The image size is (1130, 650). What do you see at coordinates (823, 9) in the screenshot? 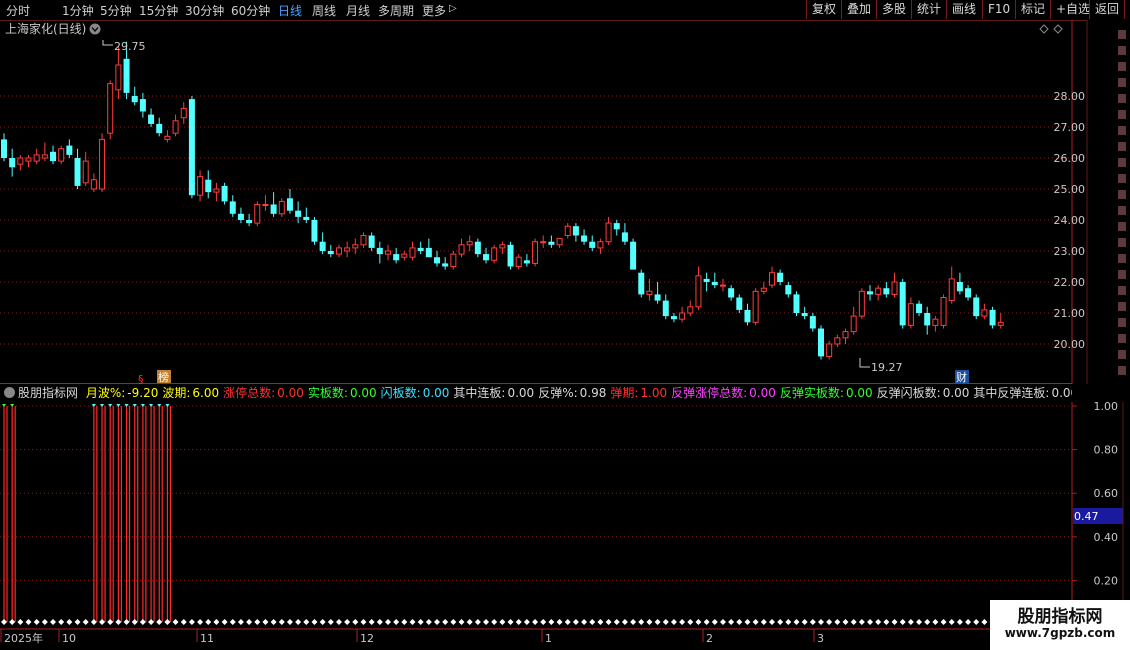
I see `fuquan-button: 复权` at bounding box center [823, 9].